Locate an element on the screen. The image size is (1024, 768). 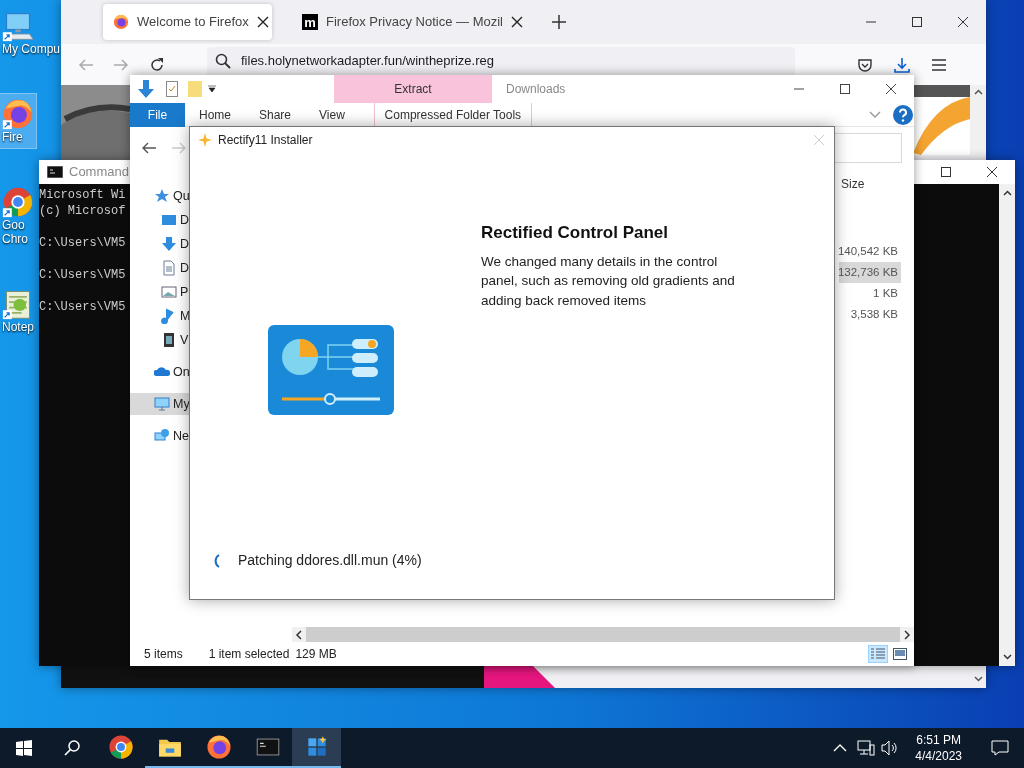
navigation-item: Qu is located at coordinates (159, 196).